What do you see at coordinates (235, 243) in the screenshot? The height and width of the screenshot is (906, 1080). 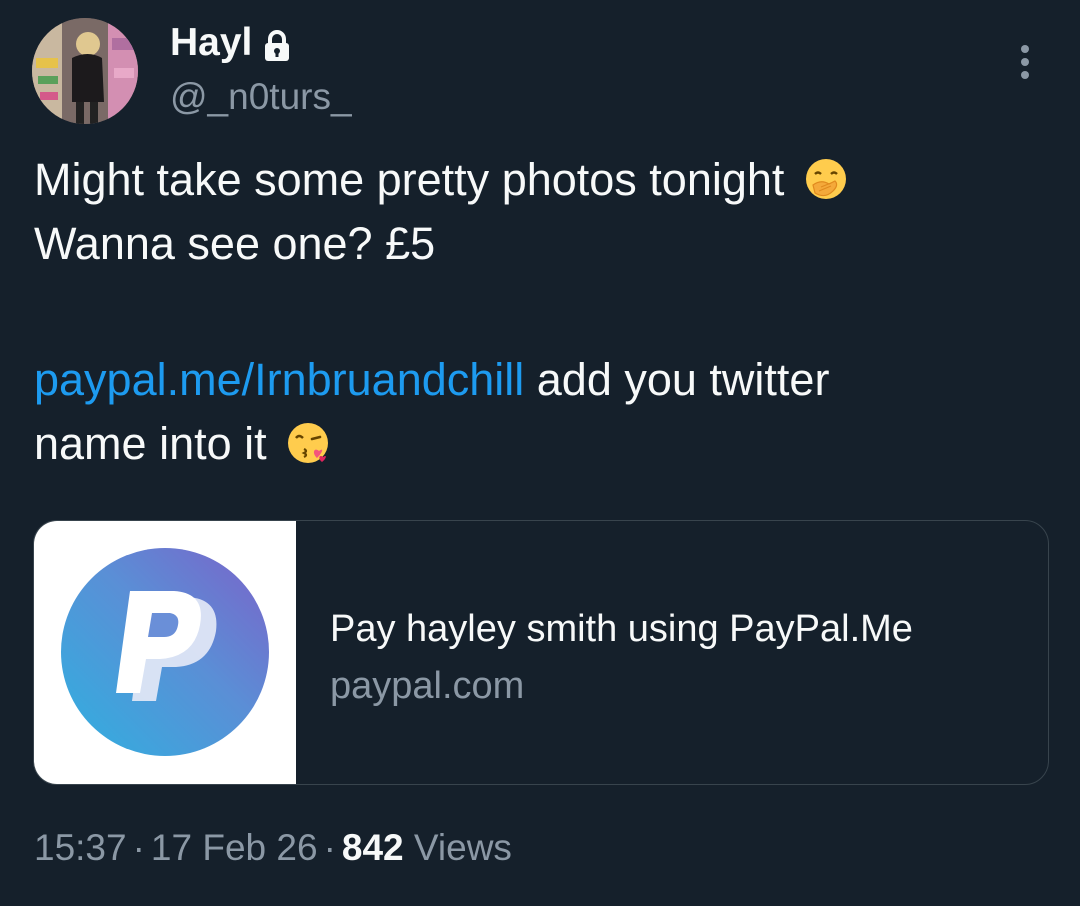 I see `tweet-line-2: Wanna see one? £5` at bounding box center [235, 243].